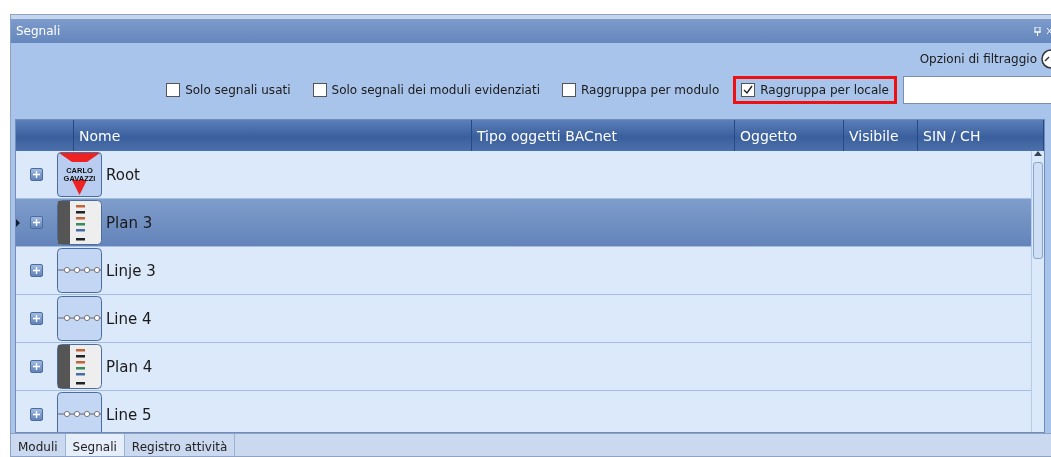  Describe the element at coordinates (1049, 31) in the screenshot. I see `close-icon` at that location.